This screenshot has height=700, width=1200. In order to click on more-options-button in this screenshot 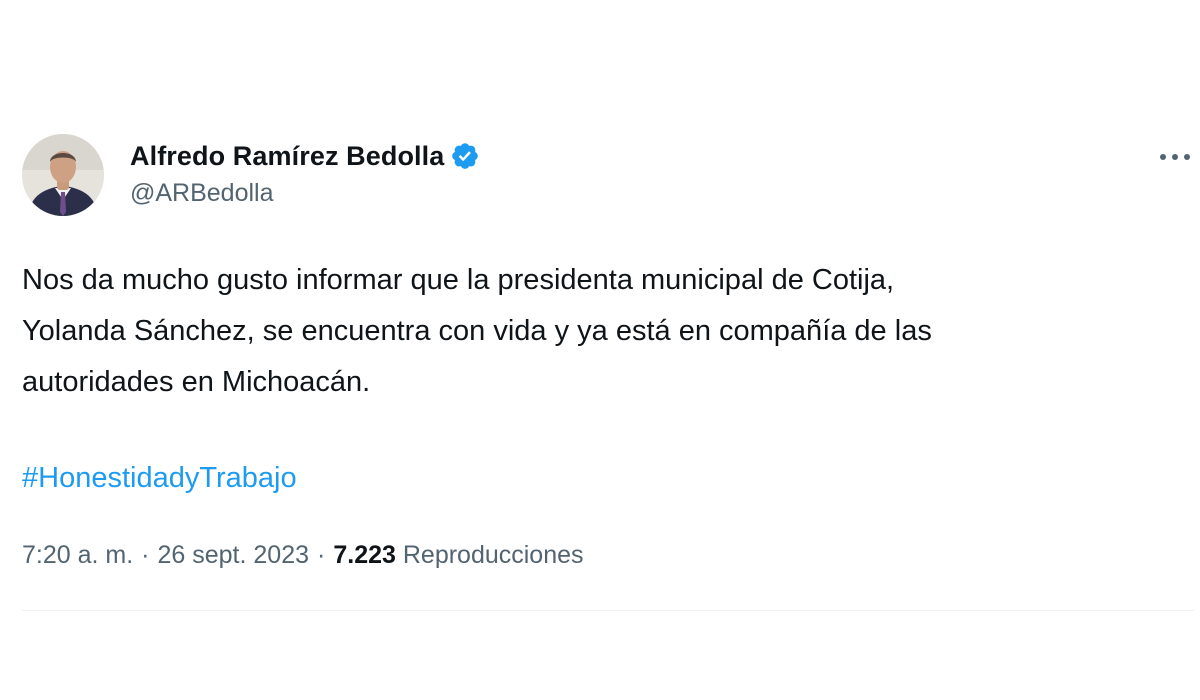, I will do `click(1175, 157)`.